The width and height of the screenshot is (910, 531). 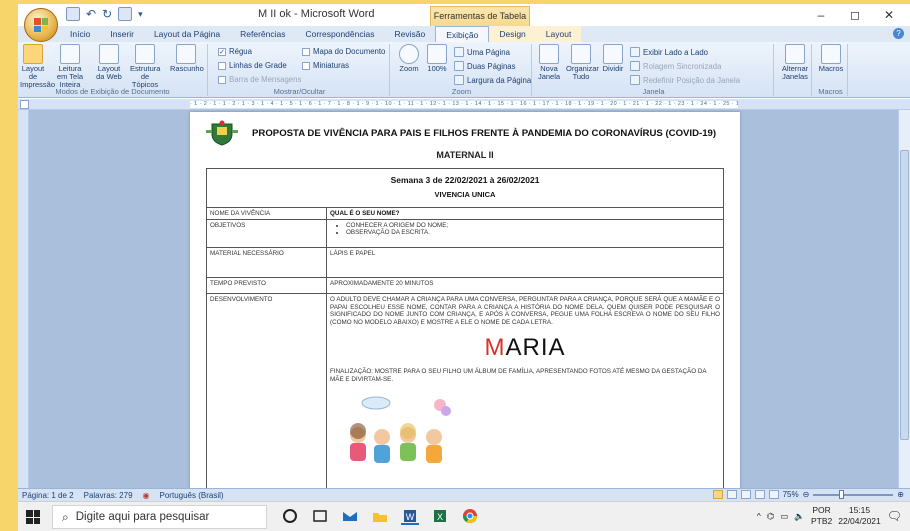 What do you see at coordinates (41, 25) in the screenshot?
I see `office-button` at bounding box center [41, 25].